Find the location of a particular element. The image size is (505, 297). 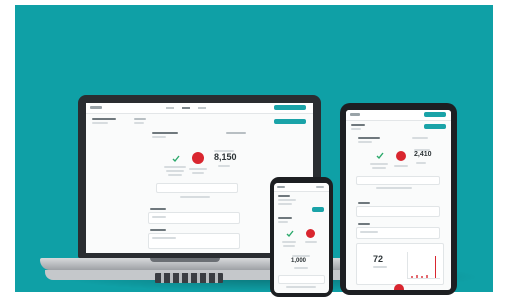

laptop-notes-text is located at coordinates (164, 238).